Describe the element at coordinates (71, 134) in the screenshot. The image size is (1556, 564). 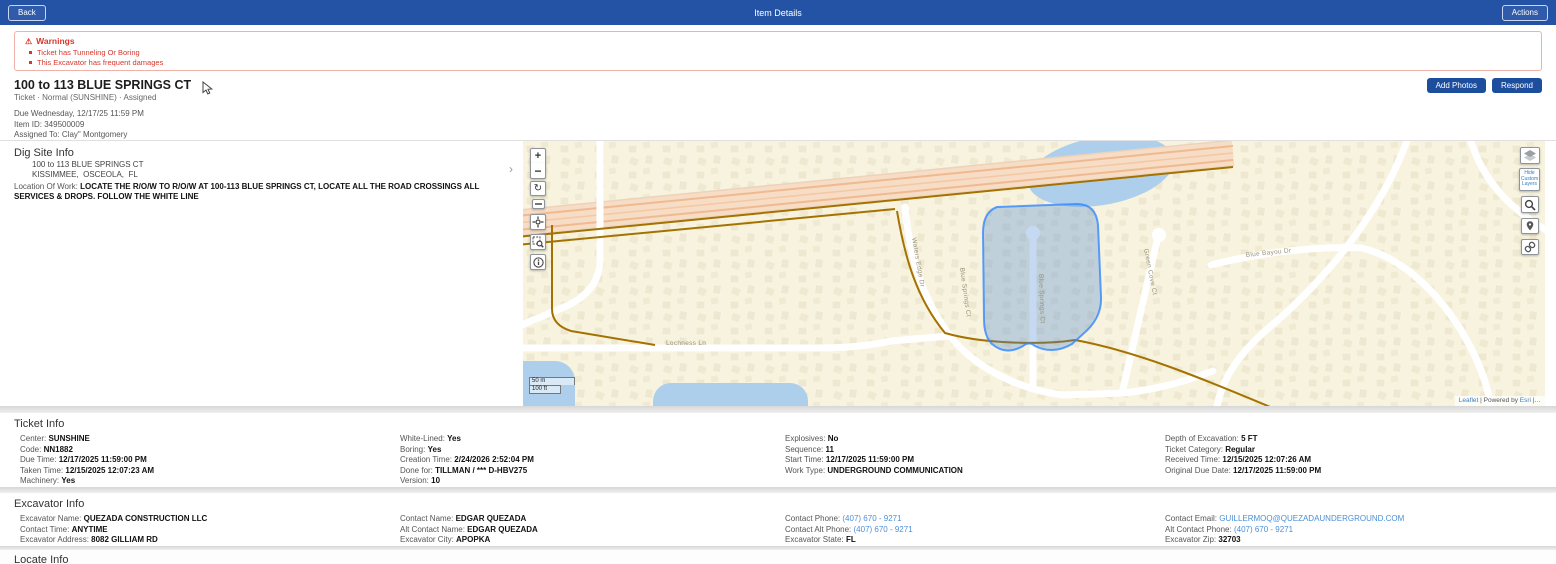
I see `assigned-to-line: Assigned To: Clay" Montgomery` at that location.